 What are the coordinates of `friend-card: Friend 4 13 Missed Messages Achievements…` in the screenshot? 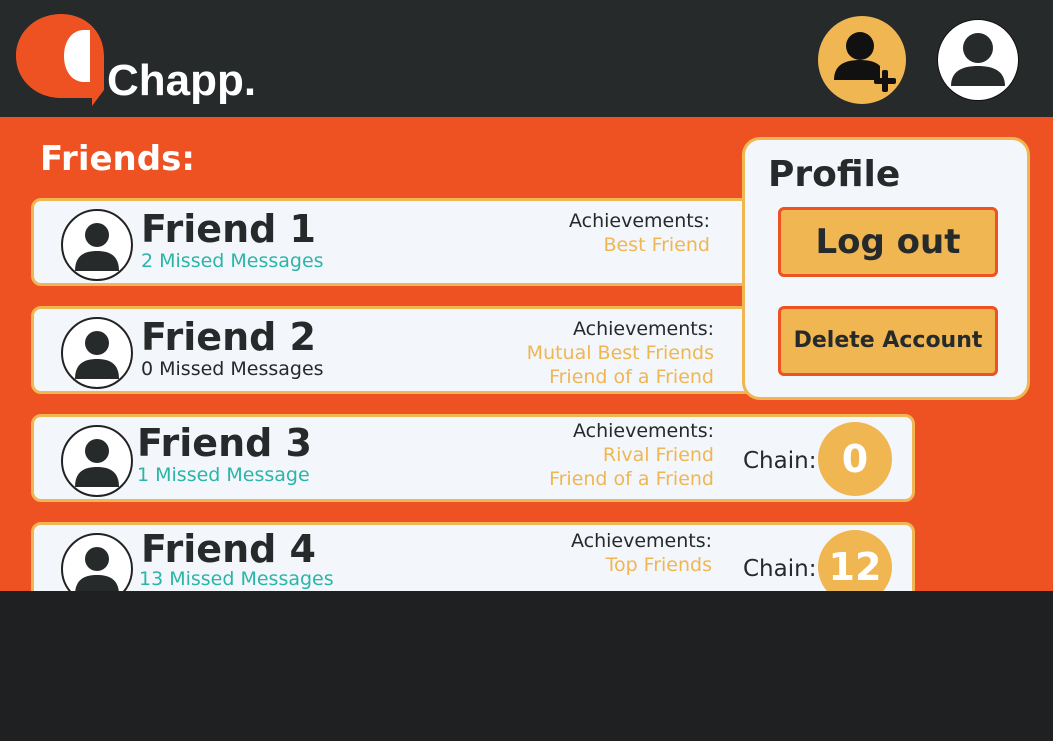 It's located at (473, 556).